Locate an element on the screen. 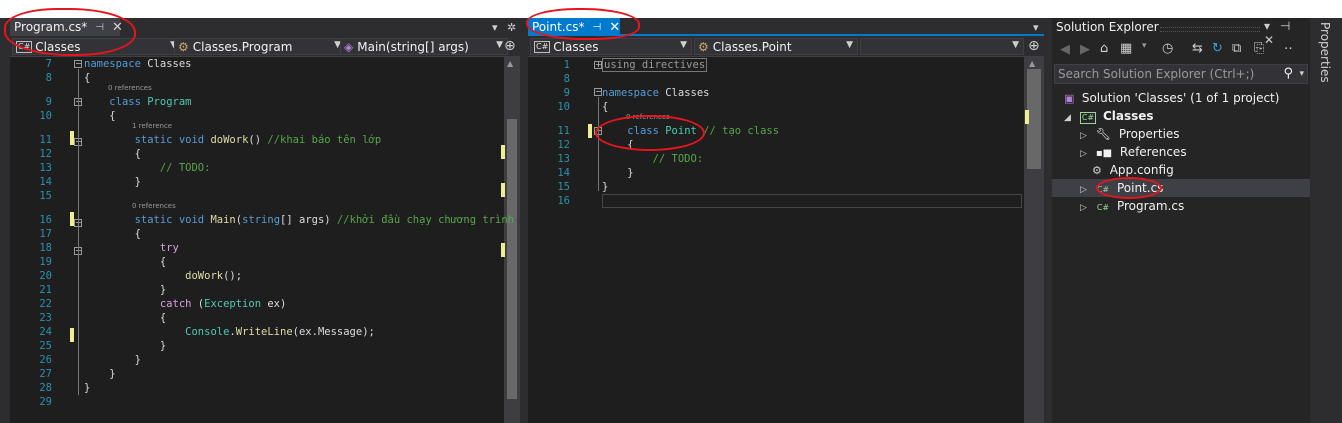 The width and height of the screenshot is (1342, 423). tree-item-program-cs: ▷ C# Program.cs is located at coordinates (1132, 206).